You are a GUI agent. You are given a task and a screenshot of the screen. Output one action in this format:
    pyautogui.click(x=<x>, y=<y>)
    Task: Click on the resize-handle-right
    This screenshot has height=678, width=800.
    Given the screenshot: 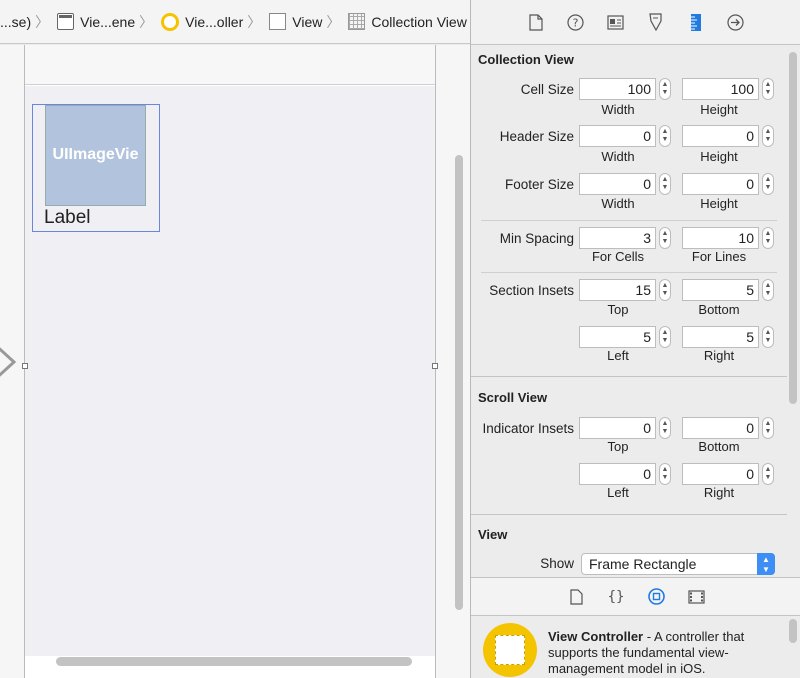 What is the action you would take?
    pyautogui.click(x=435, y=366)
    